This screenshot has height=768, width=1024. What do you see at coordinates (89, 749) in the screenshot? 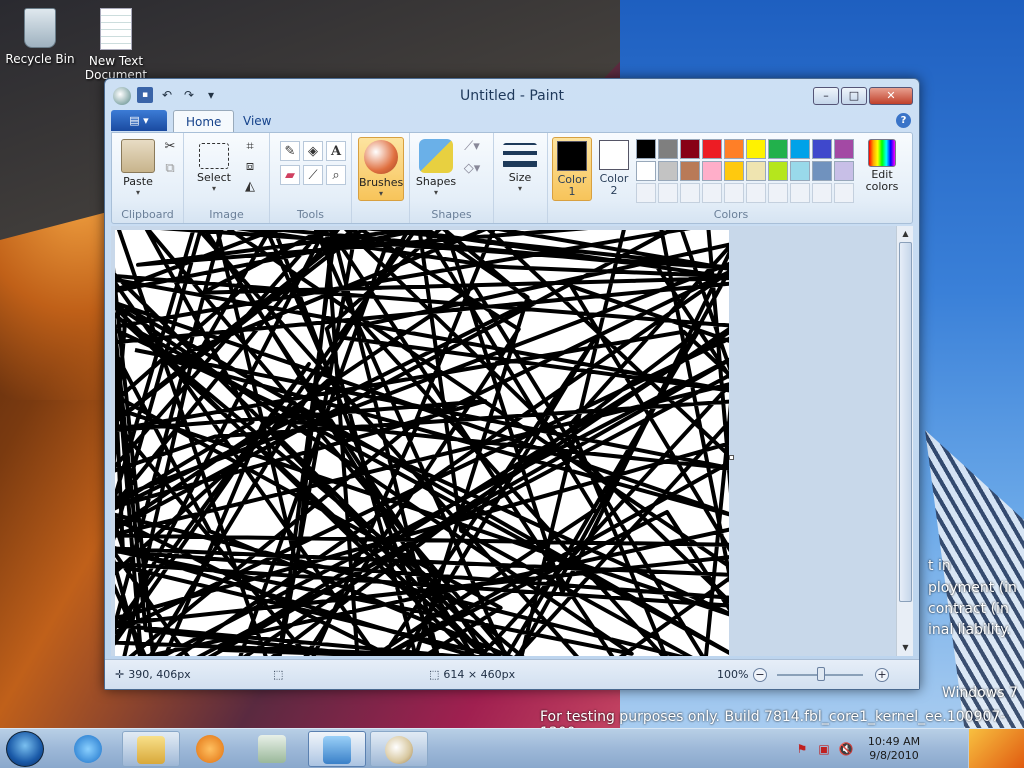
I see `taskbar-internet-explorer` at bounding box center [89, 749].